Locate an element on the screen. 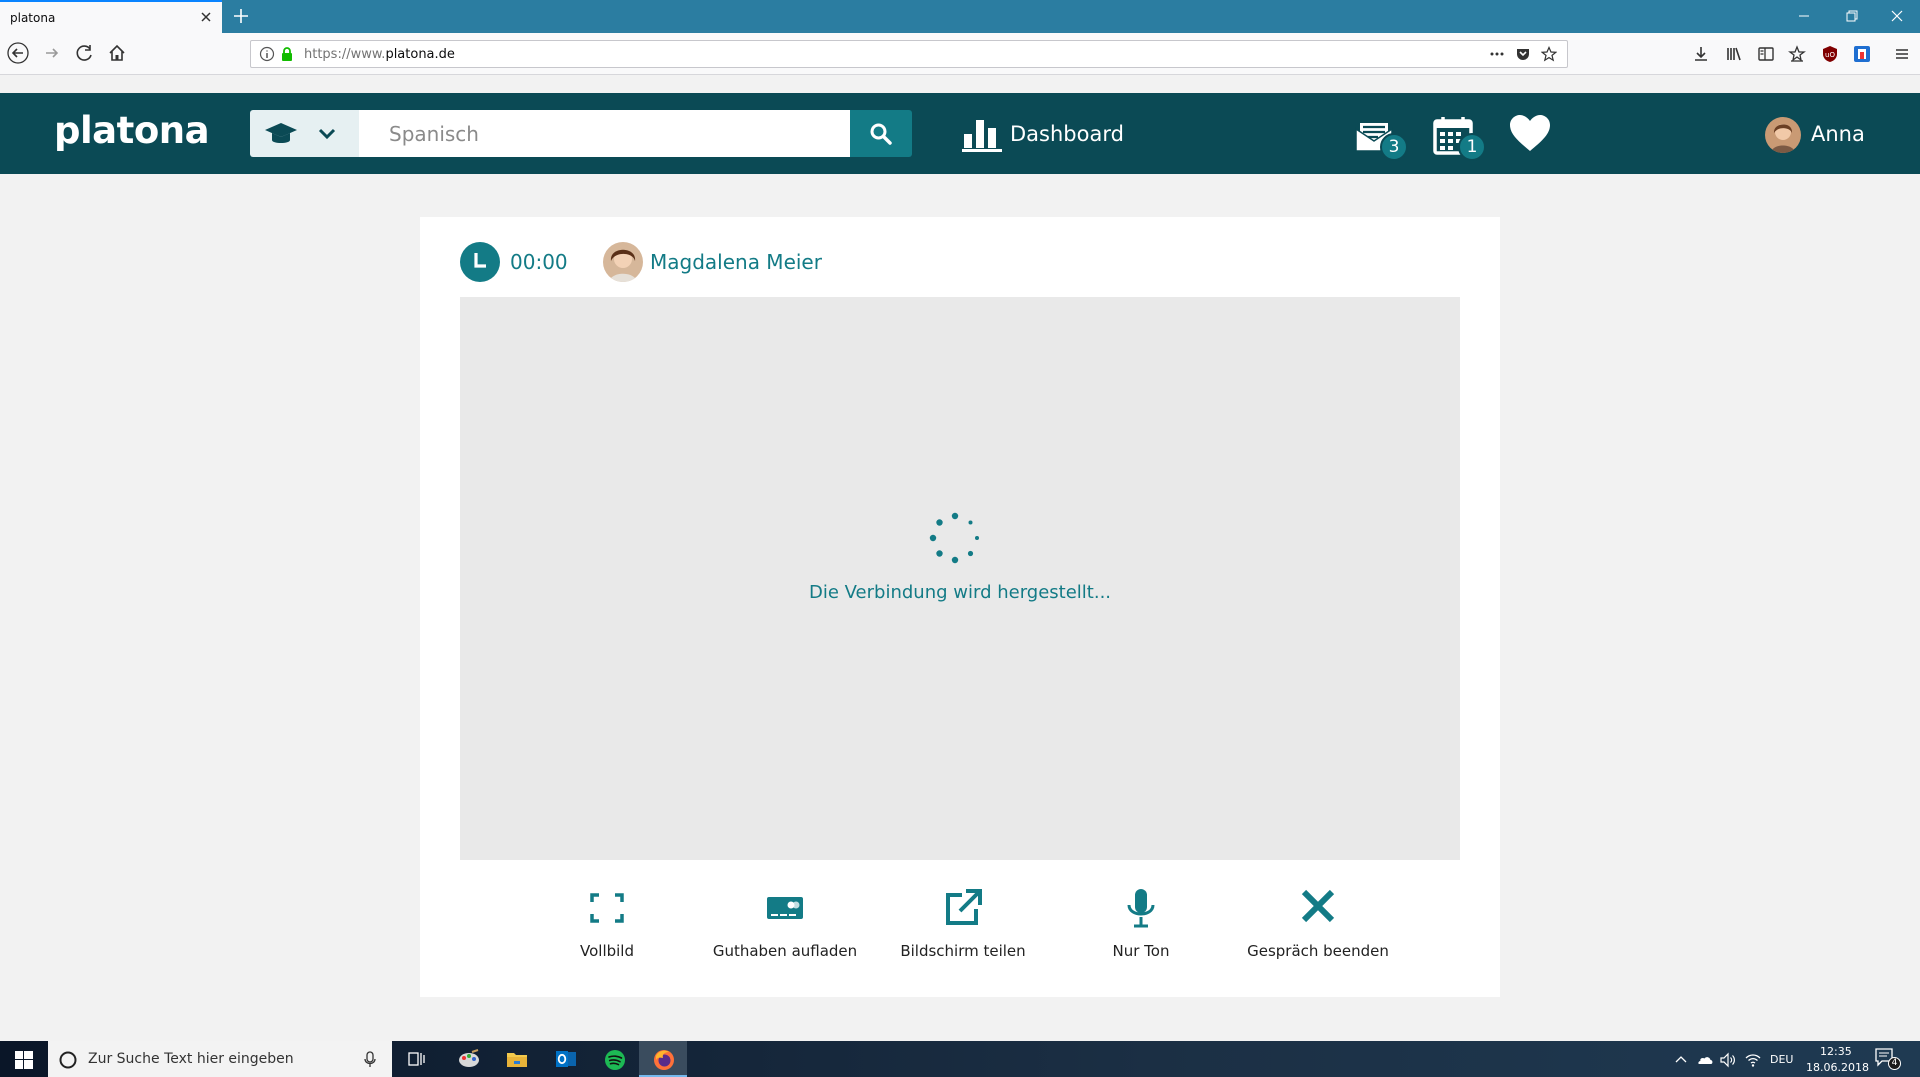 Image resolution: width=1920 pixels, height=1077 pixels. search-button is located at coordinates (881, 133).